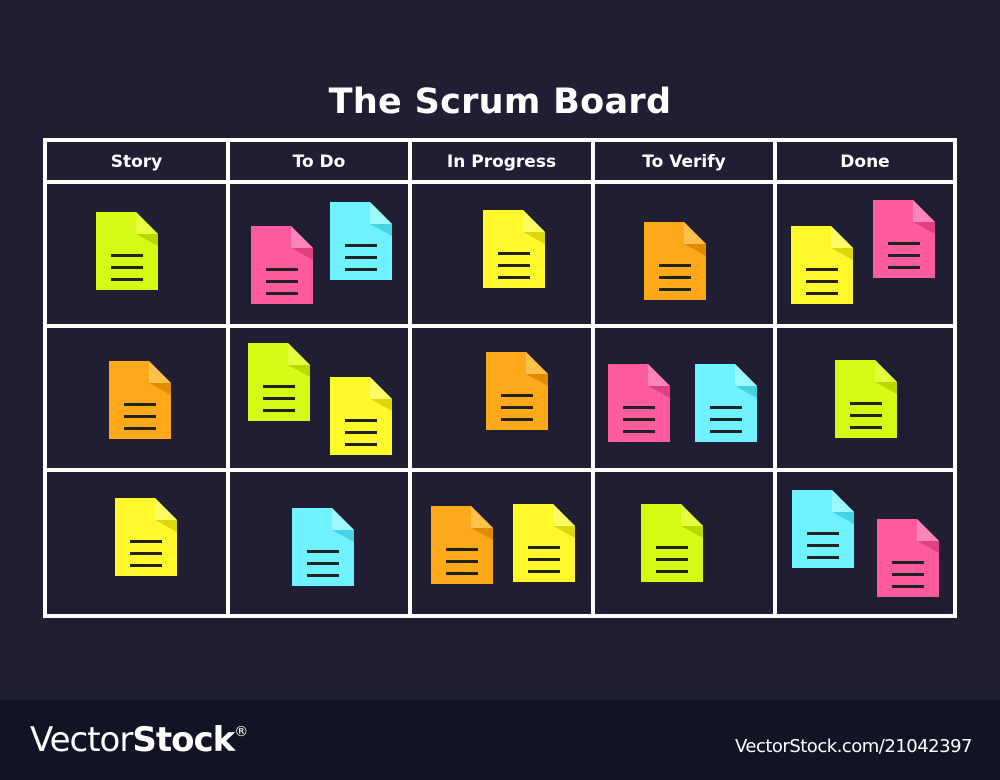 The height and width of the screenshot is (780, 1000). What do you see at coordinates (500, 102) in the screenshot?
I see `board-title: The Scrum Board` at bounding box center [500, 102].